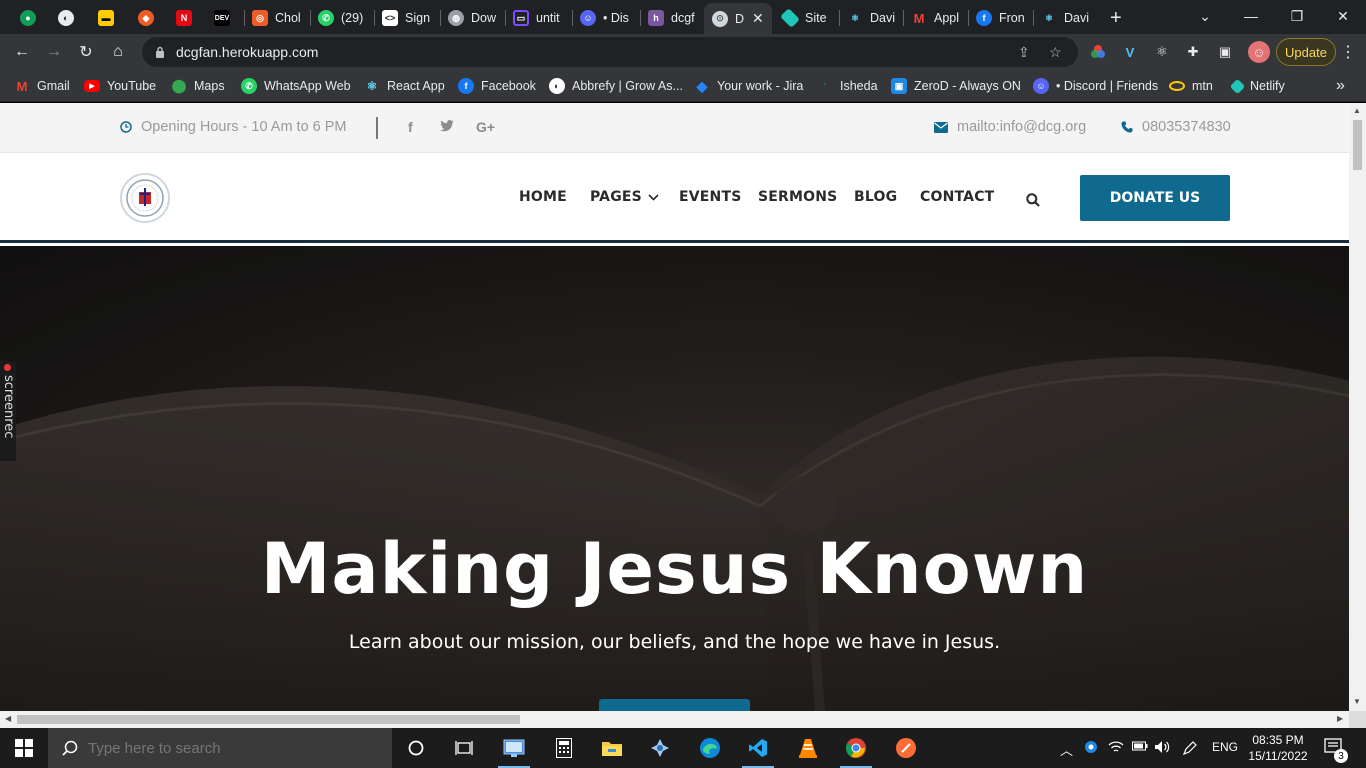 The width and height of the screenshot is (1366, 768). What do you see at coordinates (956, 86) in the screenshot?
I see `bookmark-zerod: ▣ ZeroD - Always ON` at bounding box center [956, 86].